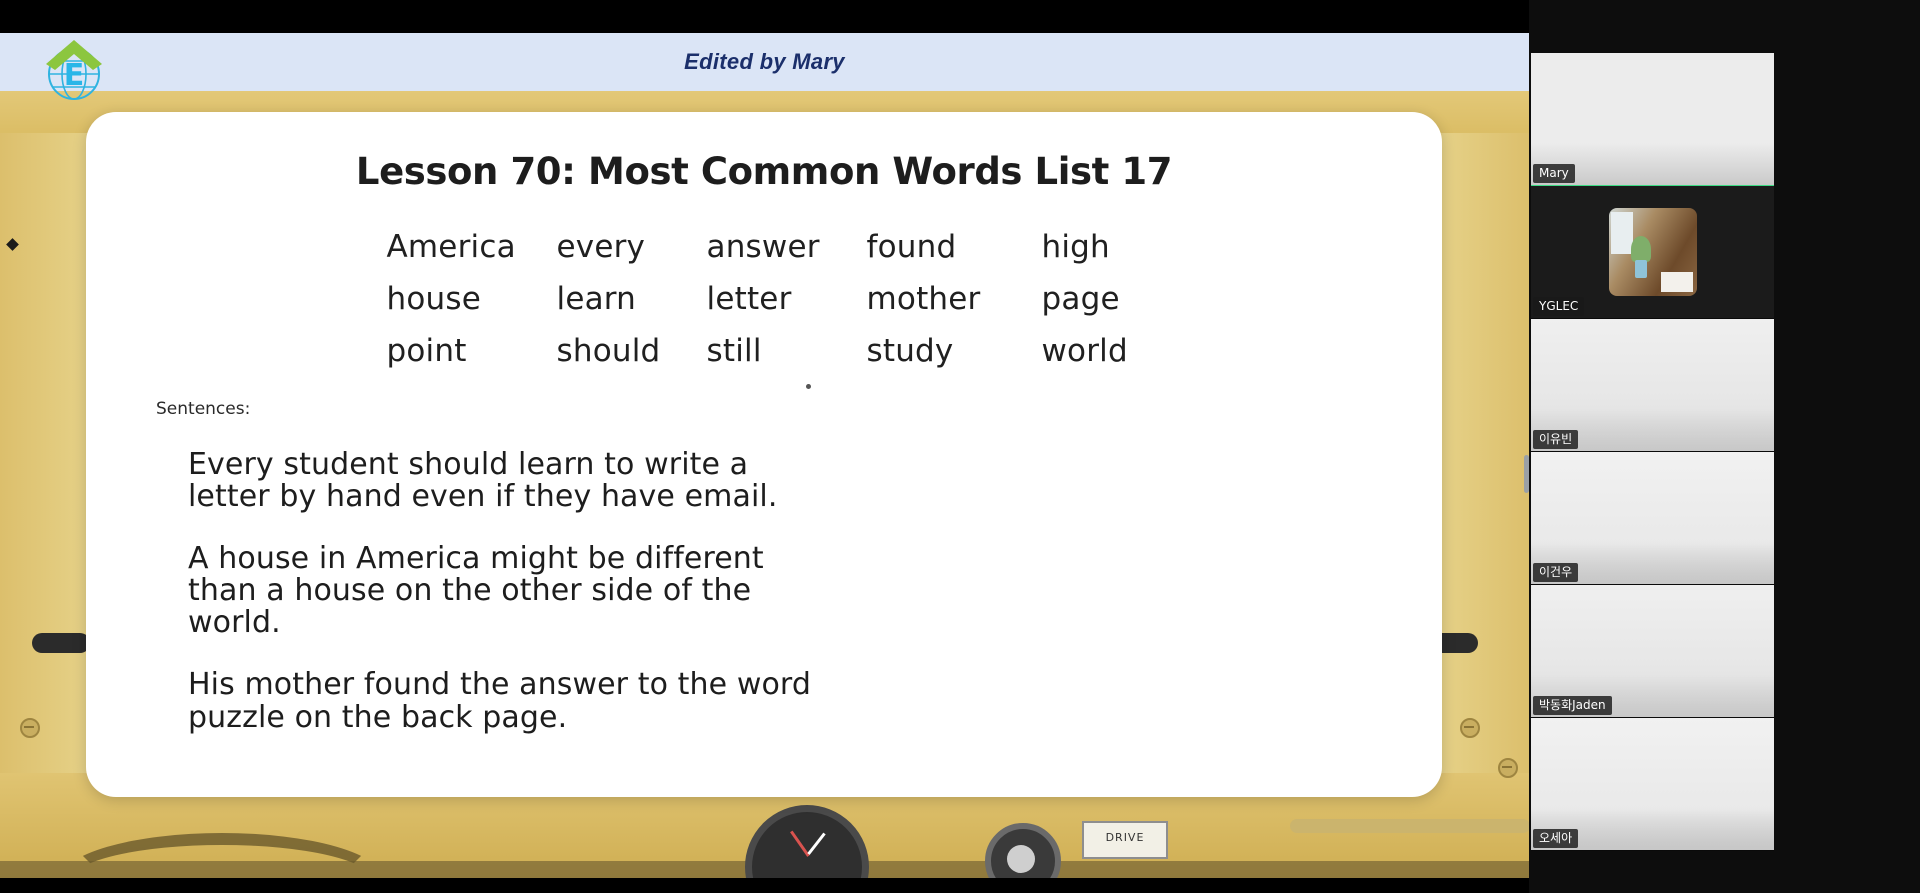  What do you see at coordinates (1677, 282) in the screenshot?
I see `thumbnail-paper` at bounding box center [1677, 282].